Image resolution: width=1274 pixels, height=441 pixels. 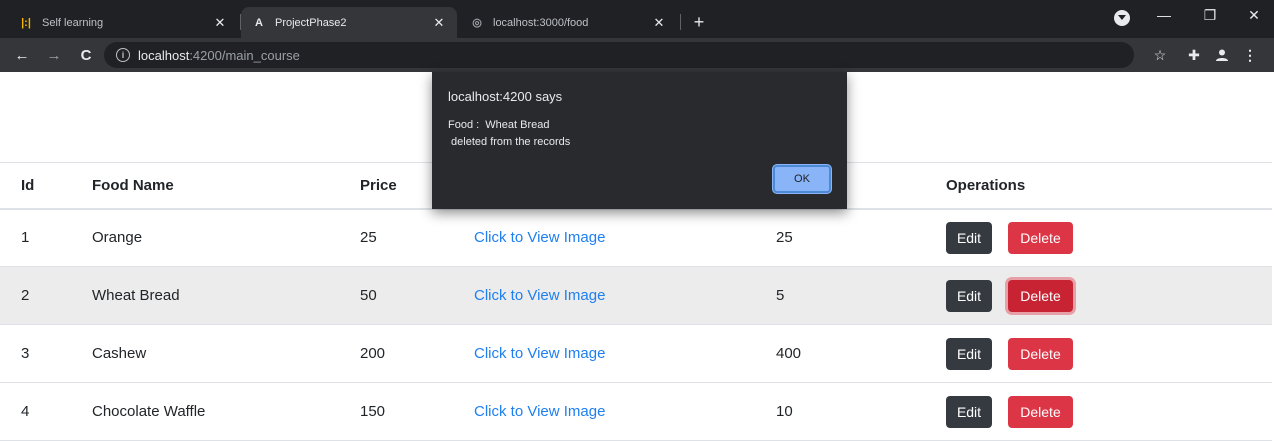 What do you see at coordinates (1254, 15) in the screenshot?
I see `close-window-icon: ✕` at bounding box center [1254, 15].